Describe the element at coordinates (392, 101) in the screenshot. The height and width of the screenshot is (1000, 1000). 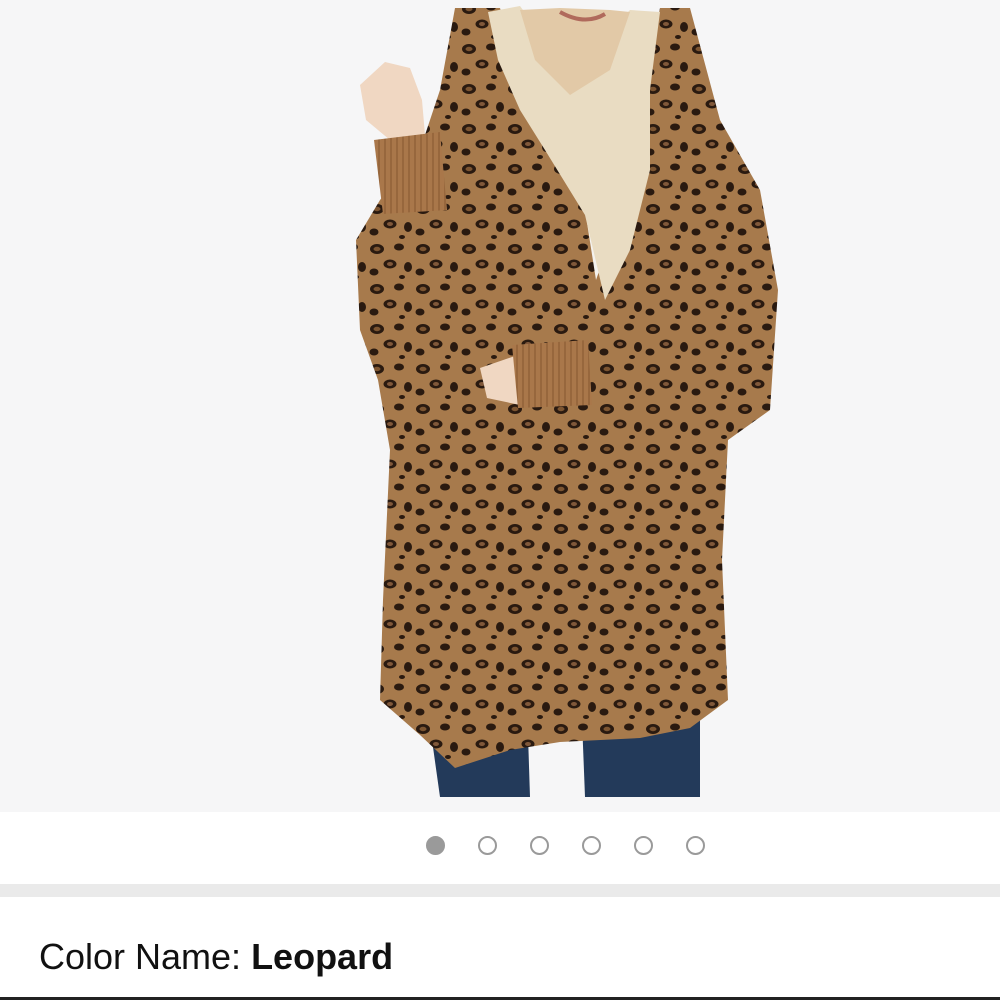
I see `raised-hand` at that location.